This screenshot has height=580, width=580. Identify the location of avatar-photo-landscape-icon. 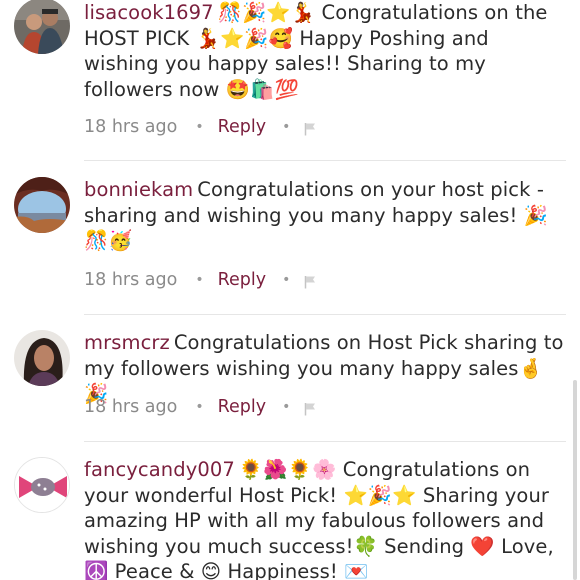
(42, 205).